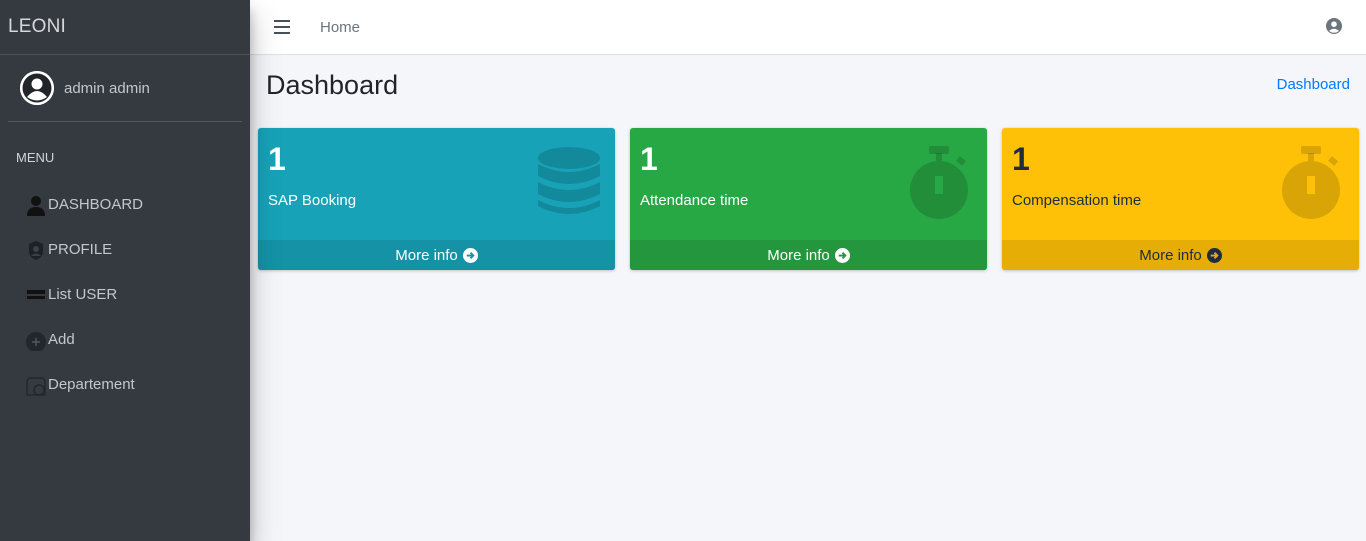 The image size is (1366, 541). Describe the element at coordinates (91, 384) in the screenshot. I see `sidebar-item-label: Departement` at that location.